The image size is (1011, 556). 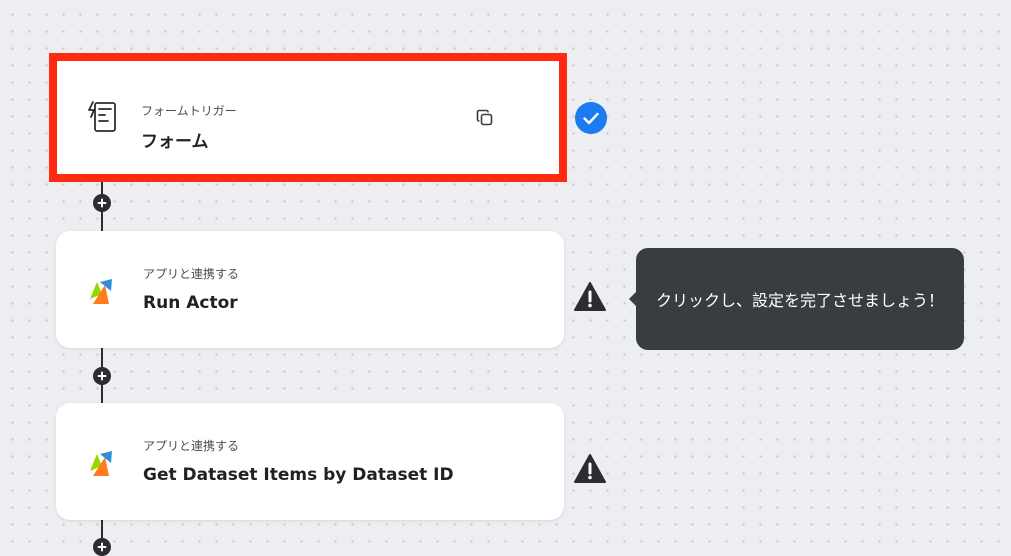 What do you see at coordinates (632, 299) in the screenshot?
I see `tooltip-arrow` at bounding box center [632, 299].